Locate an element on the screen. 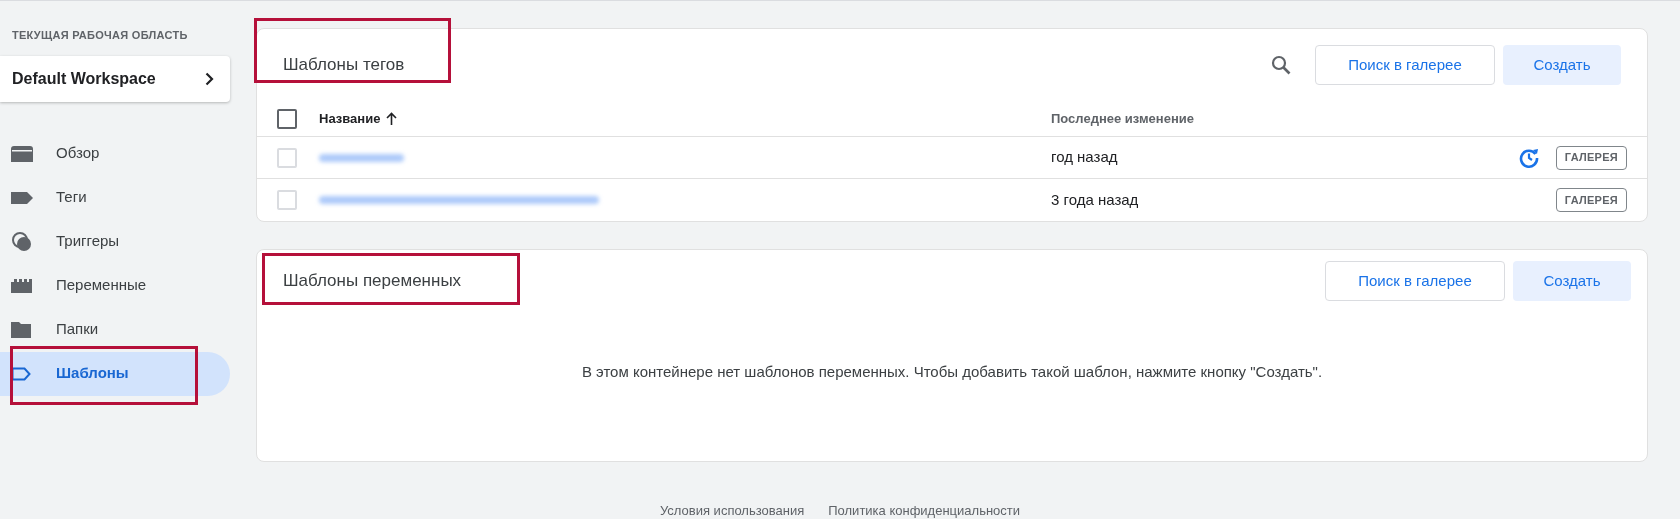 This screenshot has height=519, width=1680. checkbox is located at coordinates (287, 118).